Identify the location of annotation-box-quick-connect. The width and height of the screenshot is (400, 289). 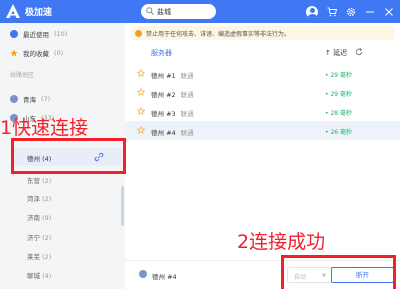
(68, 156).